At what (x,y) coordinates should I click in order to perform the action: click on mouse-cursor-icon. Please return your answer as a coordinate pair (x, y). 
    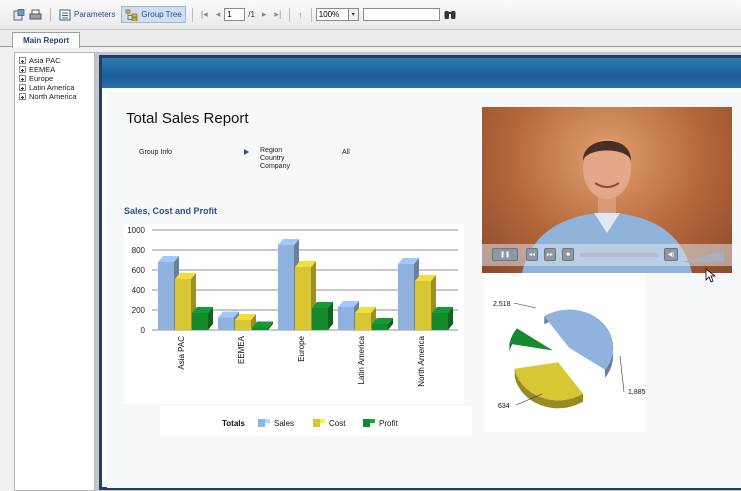
    Looking at the image, I should click on (711, 275).